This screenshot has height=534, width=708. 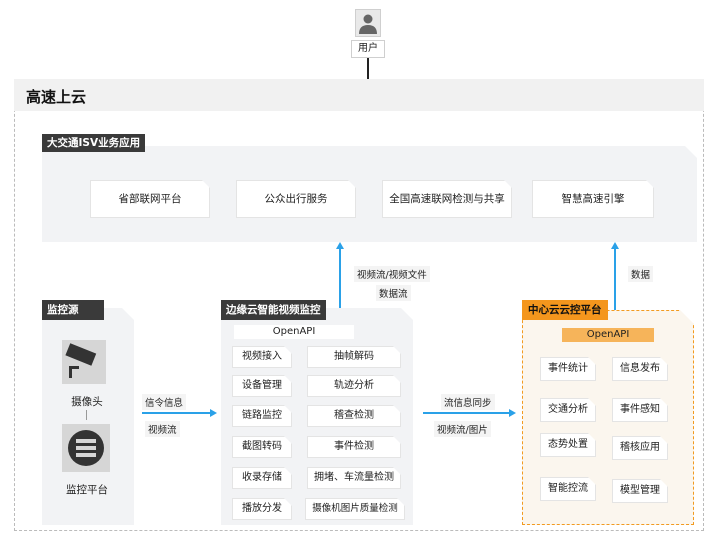 What do you see at coordinates (87, 490) in the screenshot?
I see `platform-label: 监控平台` at bounding box center [87, 490].